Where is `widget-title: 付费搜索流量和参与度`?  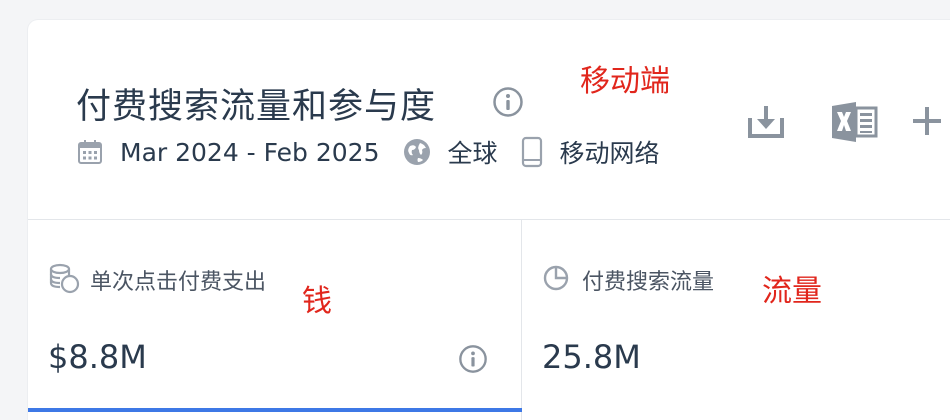
widget-title: 付费搜索流量和参与度 is located at coordinates (256, 107).